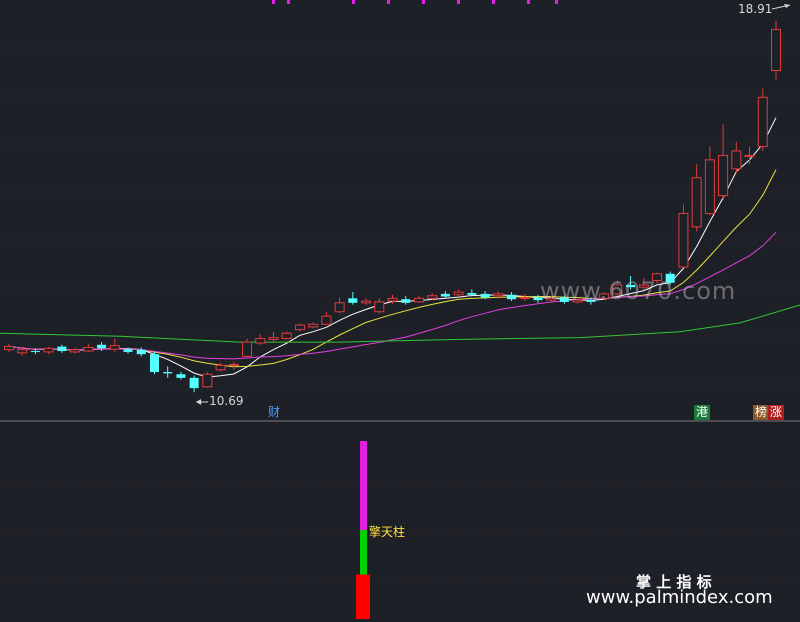 Image resolution: width=800 pixels, height=622 pixels. What do you see at coordinates (761, 412) in the screenshot?
I see `bang-tag: 榜` at bounding box center [761, 412].